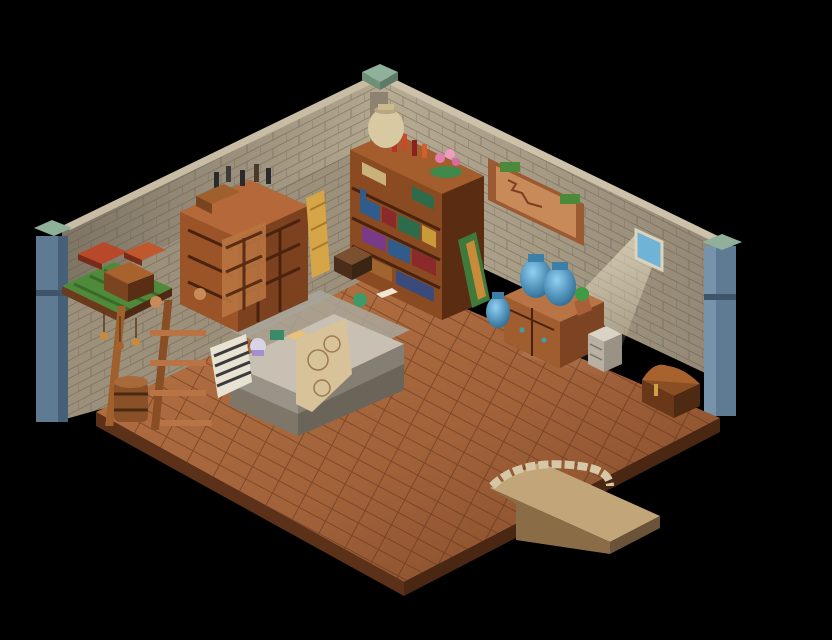 The width and height of the screenshot is (832, 640). I want to click on wooden-barrel, so click(131, 399).